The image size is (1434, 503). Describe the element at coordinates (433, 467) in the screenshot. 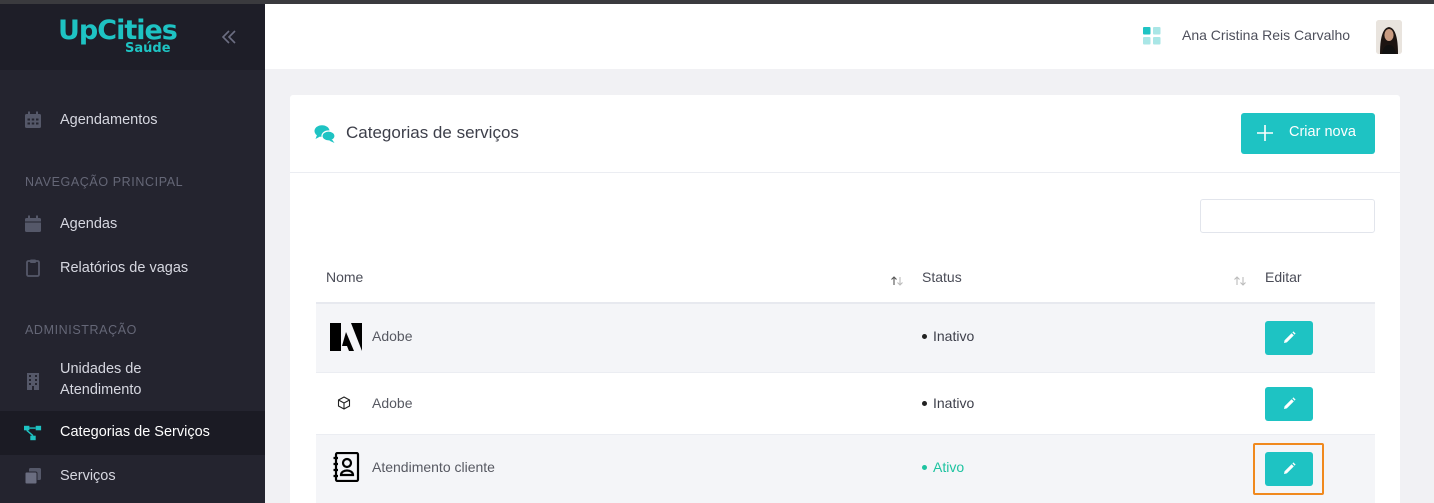

I see `category-name: Atendimento cliente` at that location.